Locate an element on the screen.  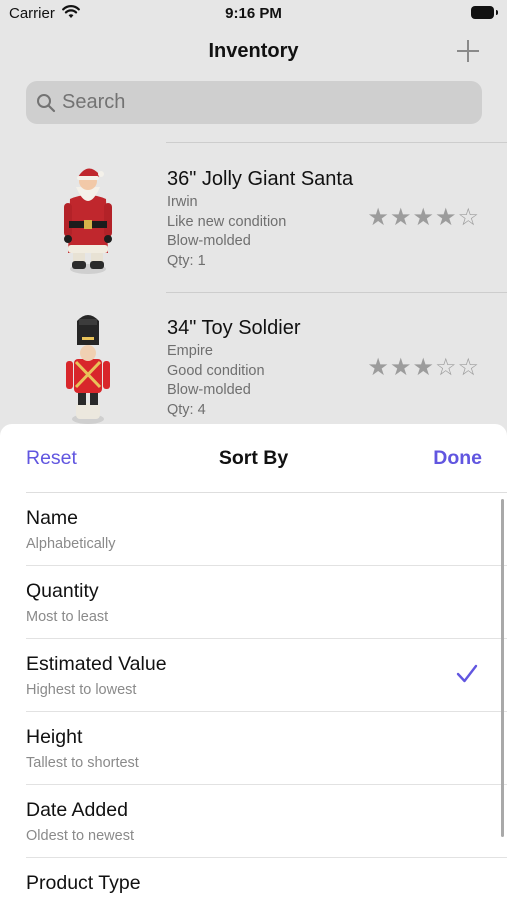
item-name: 34" Toy Soldier is located at coordinates (234, 328).